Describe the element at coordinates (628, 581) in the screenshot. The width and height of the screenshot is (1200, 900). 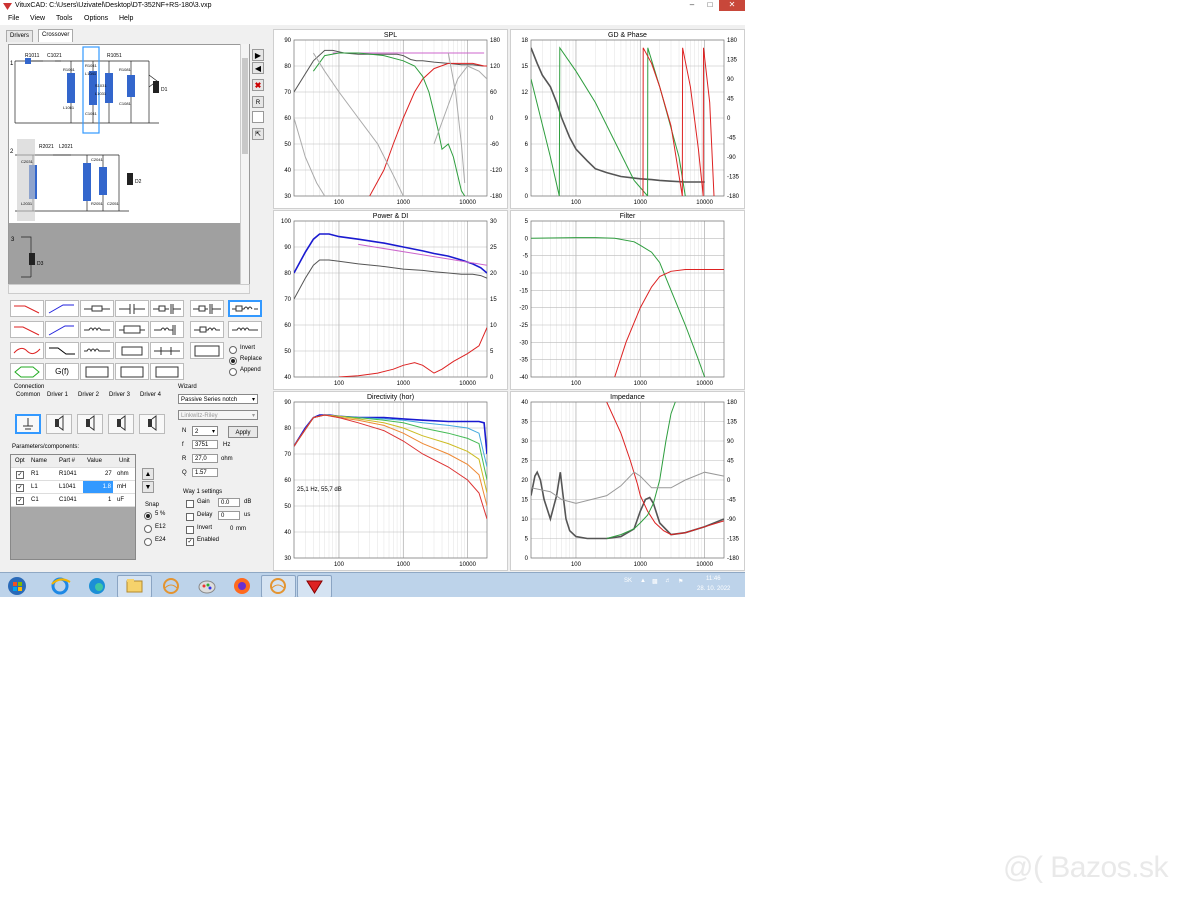
I see `language-indicator: SK` at that location.